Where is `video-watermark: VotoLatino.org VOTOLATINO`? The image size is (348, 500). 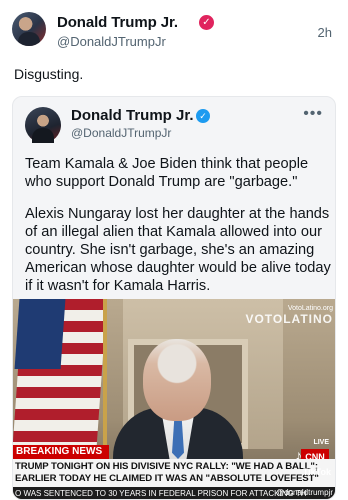
video-watermark: VotoLatino.org VOTOLATINO is located at coordinates (289, 315).